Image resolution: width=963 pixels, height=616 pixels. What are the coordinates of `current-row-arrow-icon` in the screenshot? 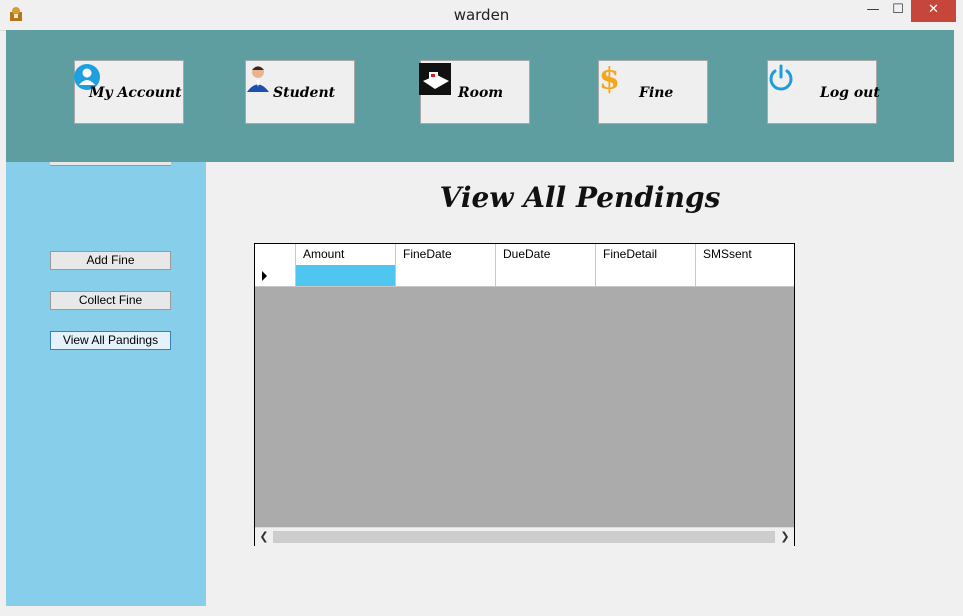 It's located at (264, 276).